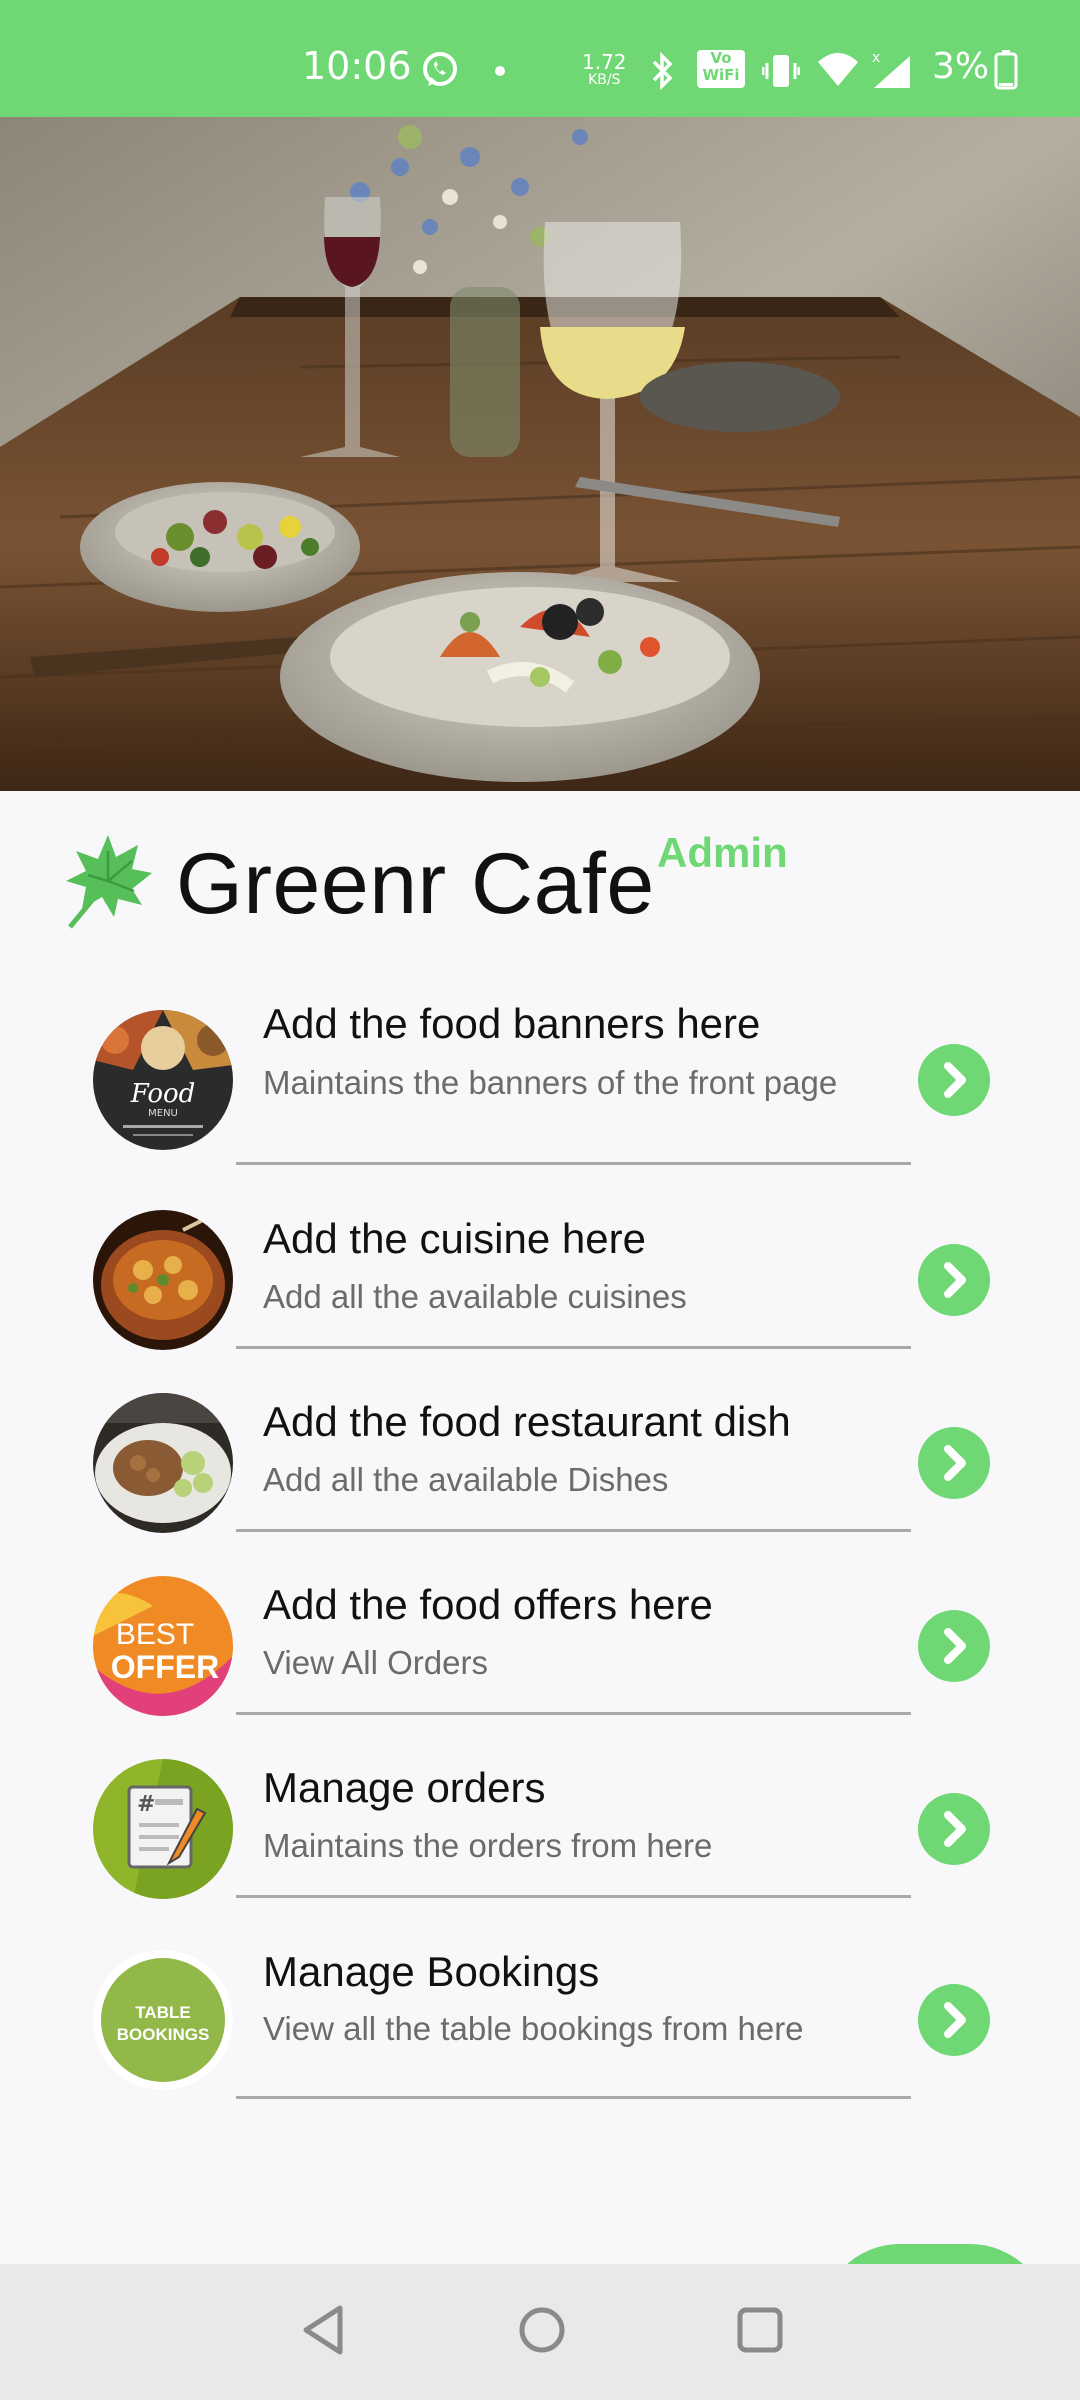 The width and height of the screenshot is (1080, 2400). I want to click on vibrate-icon, so click(781, 73).